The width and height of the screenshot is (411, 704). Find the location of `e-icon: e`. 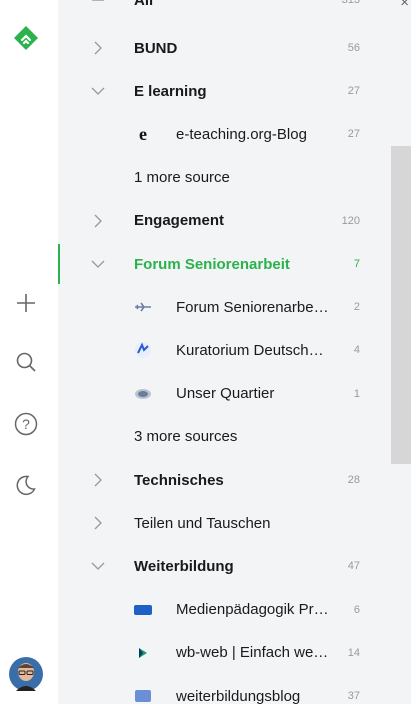

e-icon: e is located at coordinates (143, 133).